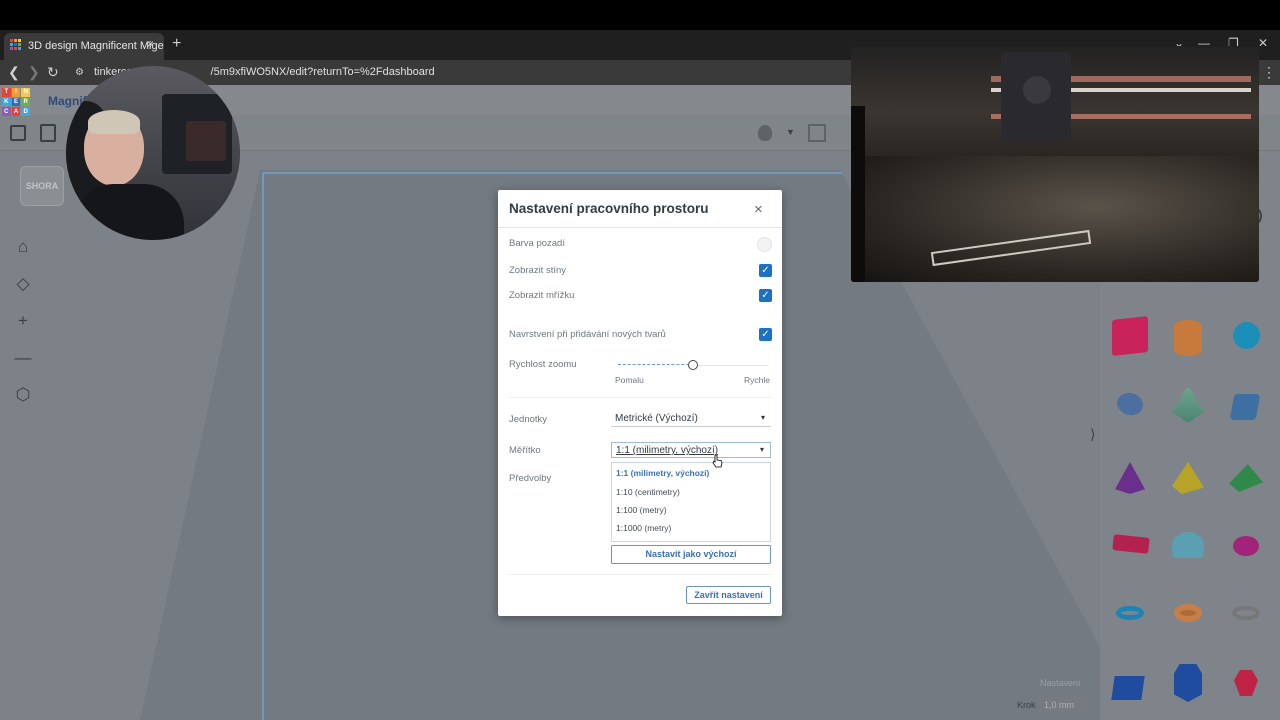 The image size is (1280, 720). I want to click on stack-shapes-label: Navrstvení při přidávání nových tvarů, so click(587, 334).